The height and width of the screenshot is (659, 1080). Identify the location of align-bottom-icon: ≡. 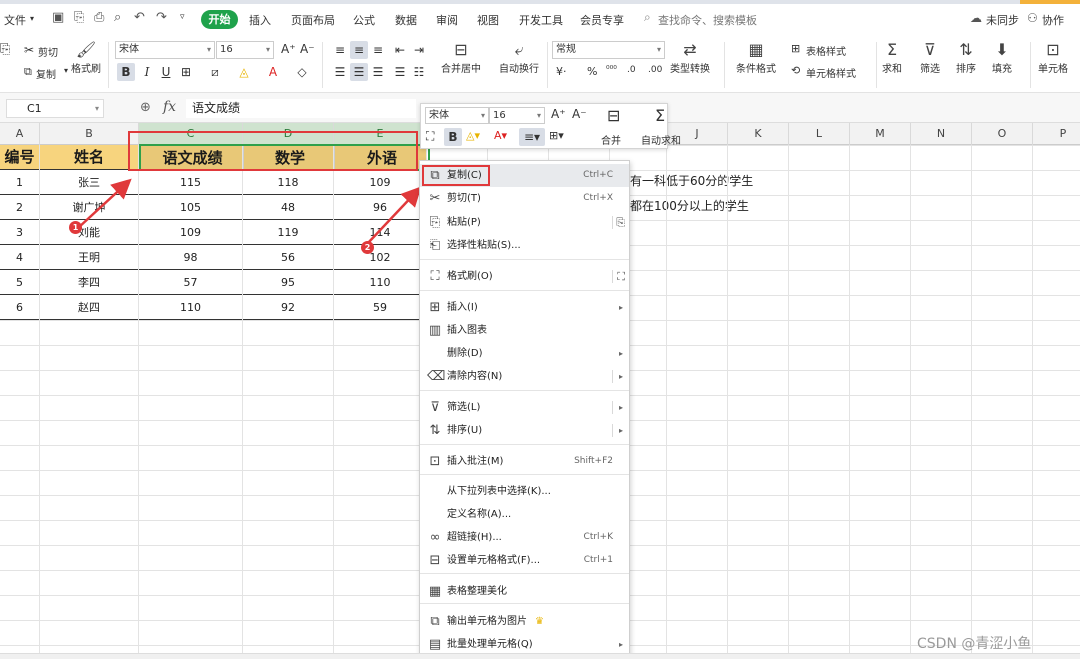
(378, 50).